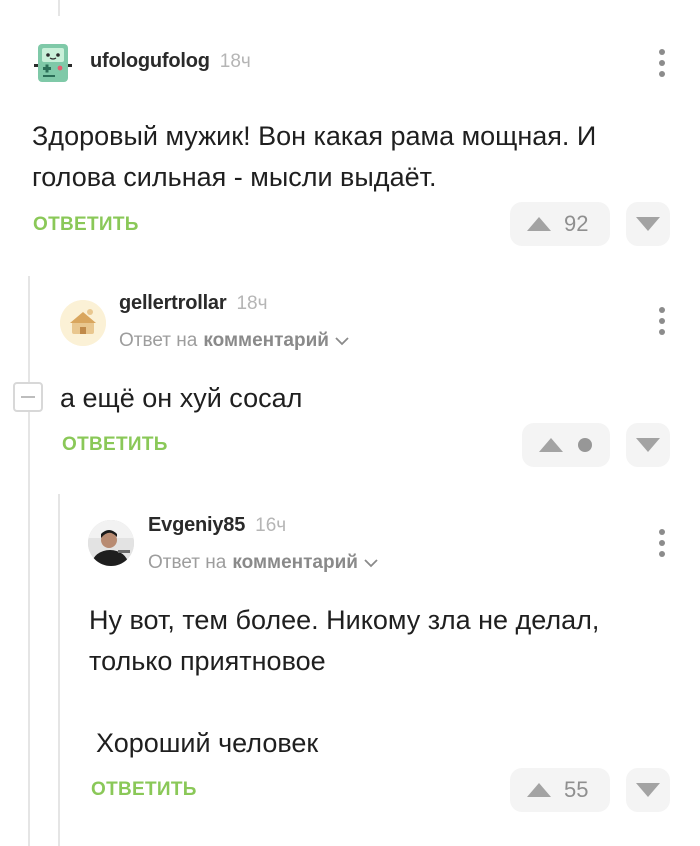 The width and height of the screenshot is (700, 846). I want to click on upvote-button: 55, so click(560, 790).